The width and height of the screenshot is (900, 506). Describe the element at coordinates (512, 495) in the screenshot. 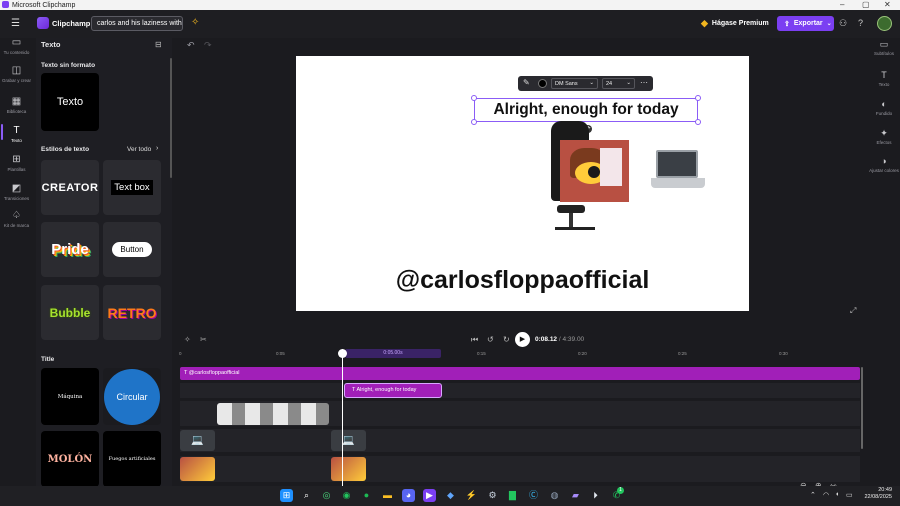

I see `minecraft-icon: ▇` at that location.